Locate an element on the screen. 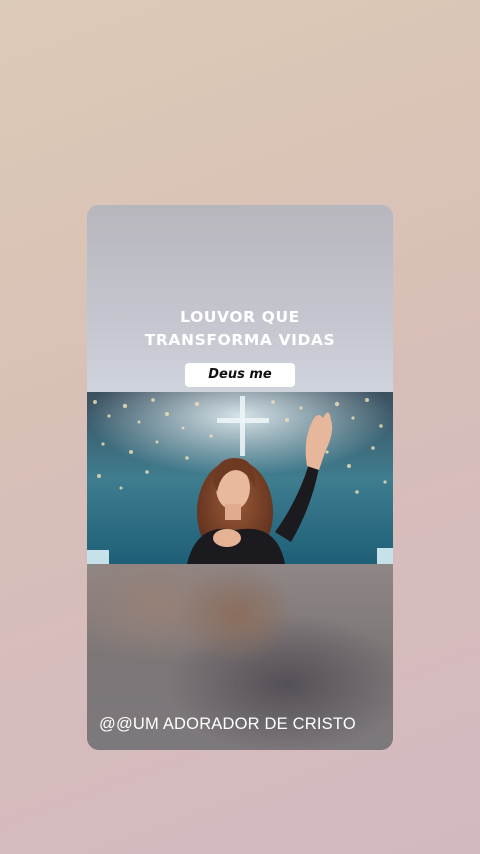  story-footer-area: @@UM ADORADOR DE CRISTO is located at coordinates (240, 657).